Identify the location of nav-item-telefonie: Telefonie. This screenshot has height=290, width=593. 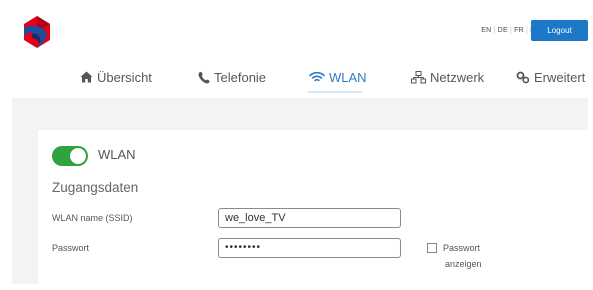
(232, 77).